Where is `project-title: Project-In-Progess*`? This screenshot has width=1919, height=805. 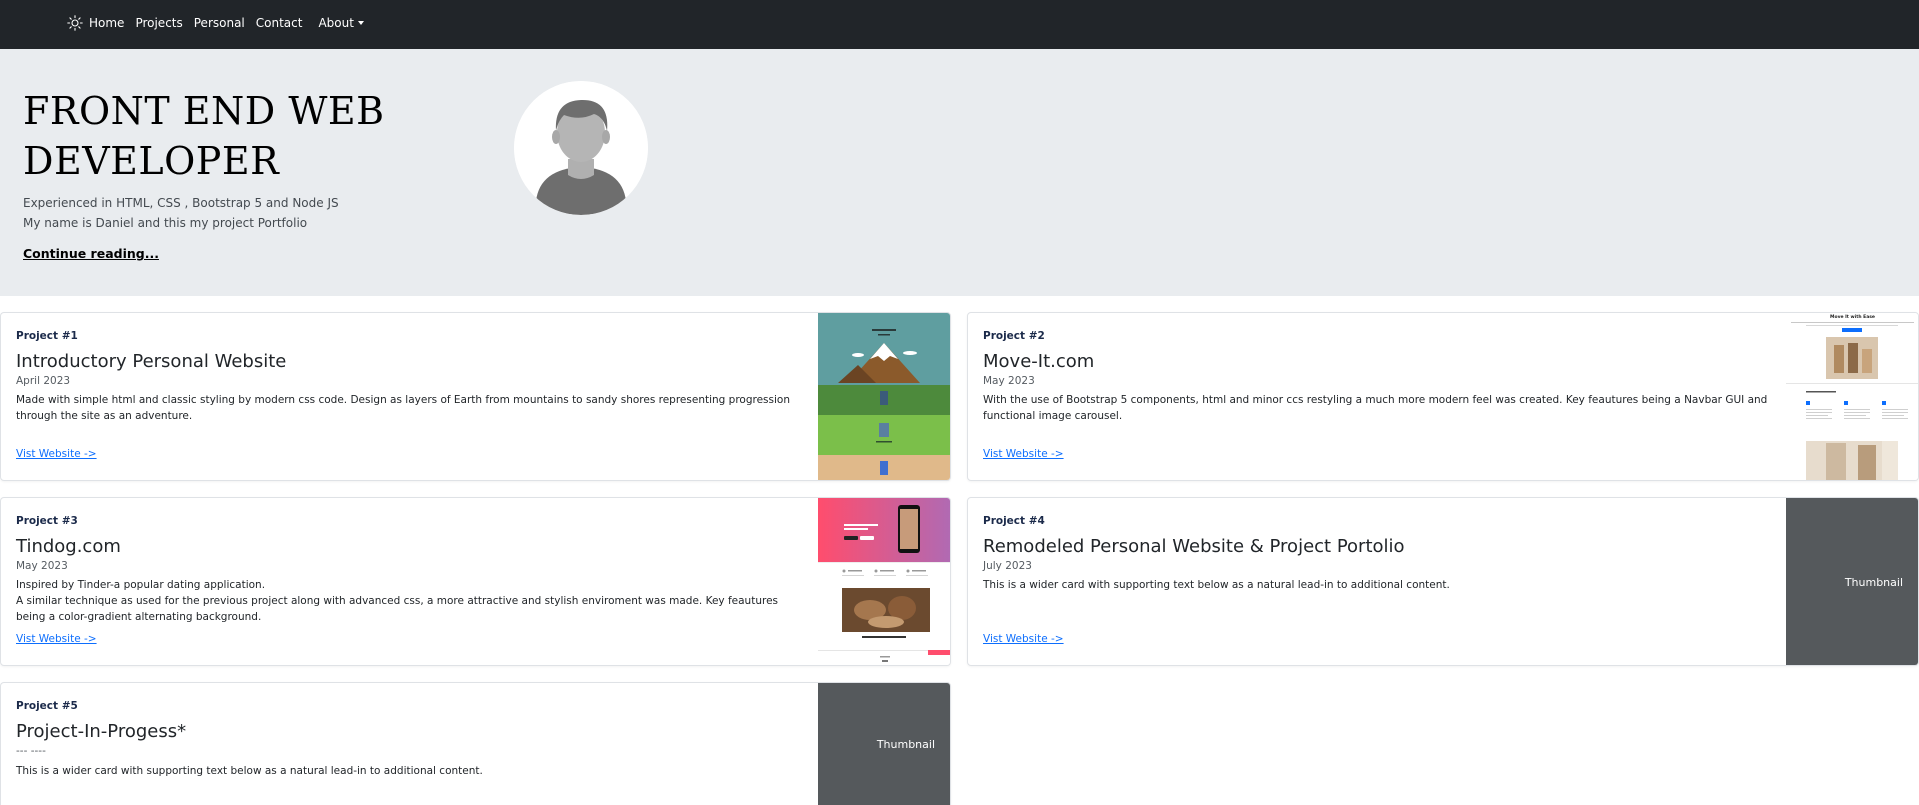
project-title: Project-In-Progess* is located at coordinates (101, 731).